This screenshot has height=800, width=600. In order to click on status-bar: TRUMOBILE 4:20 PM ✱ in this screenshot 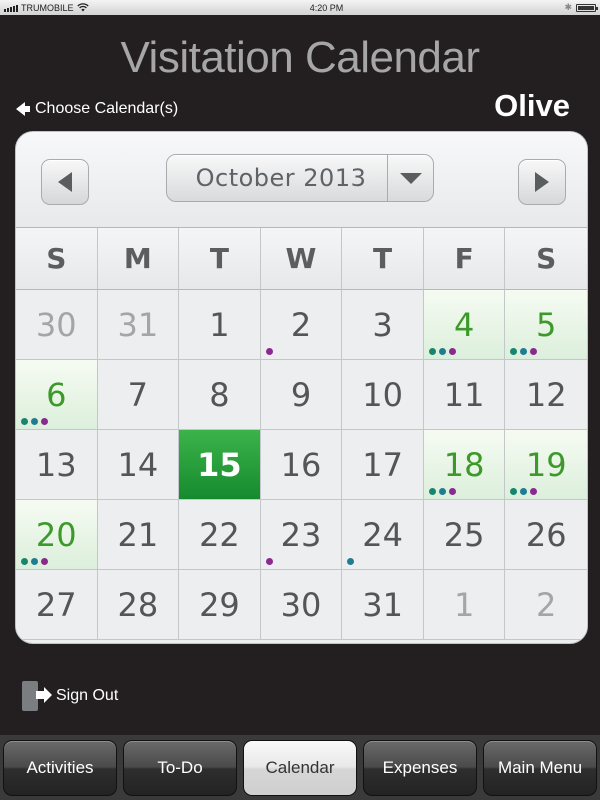, I will do `click(300, 7)`.